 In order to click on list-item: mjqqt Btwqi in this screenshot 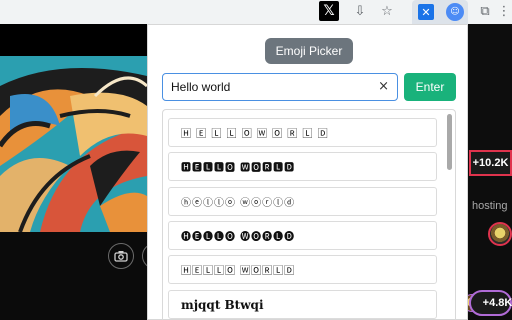, I will do `click(302, 304)`.